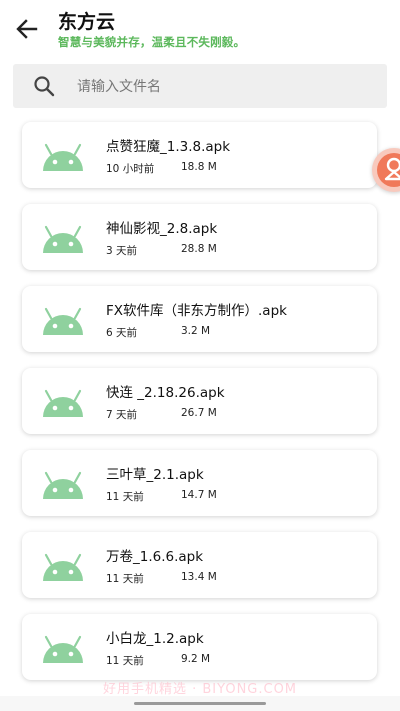 The width and height of the screenshot is (400, 711). Describe the element at coordinates (199, 495) in the screenshot. I see `file-size: 14.7 M` at that location.